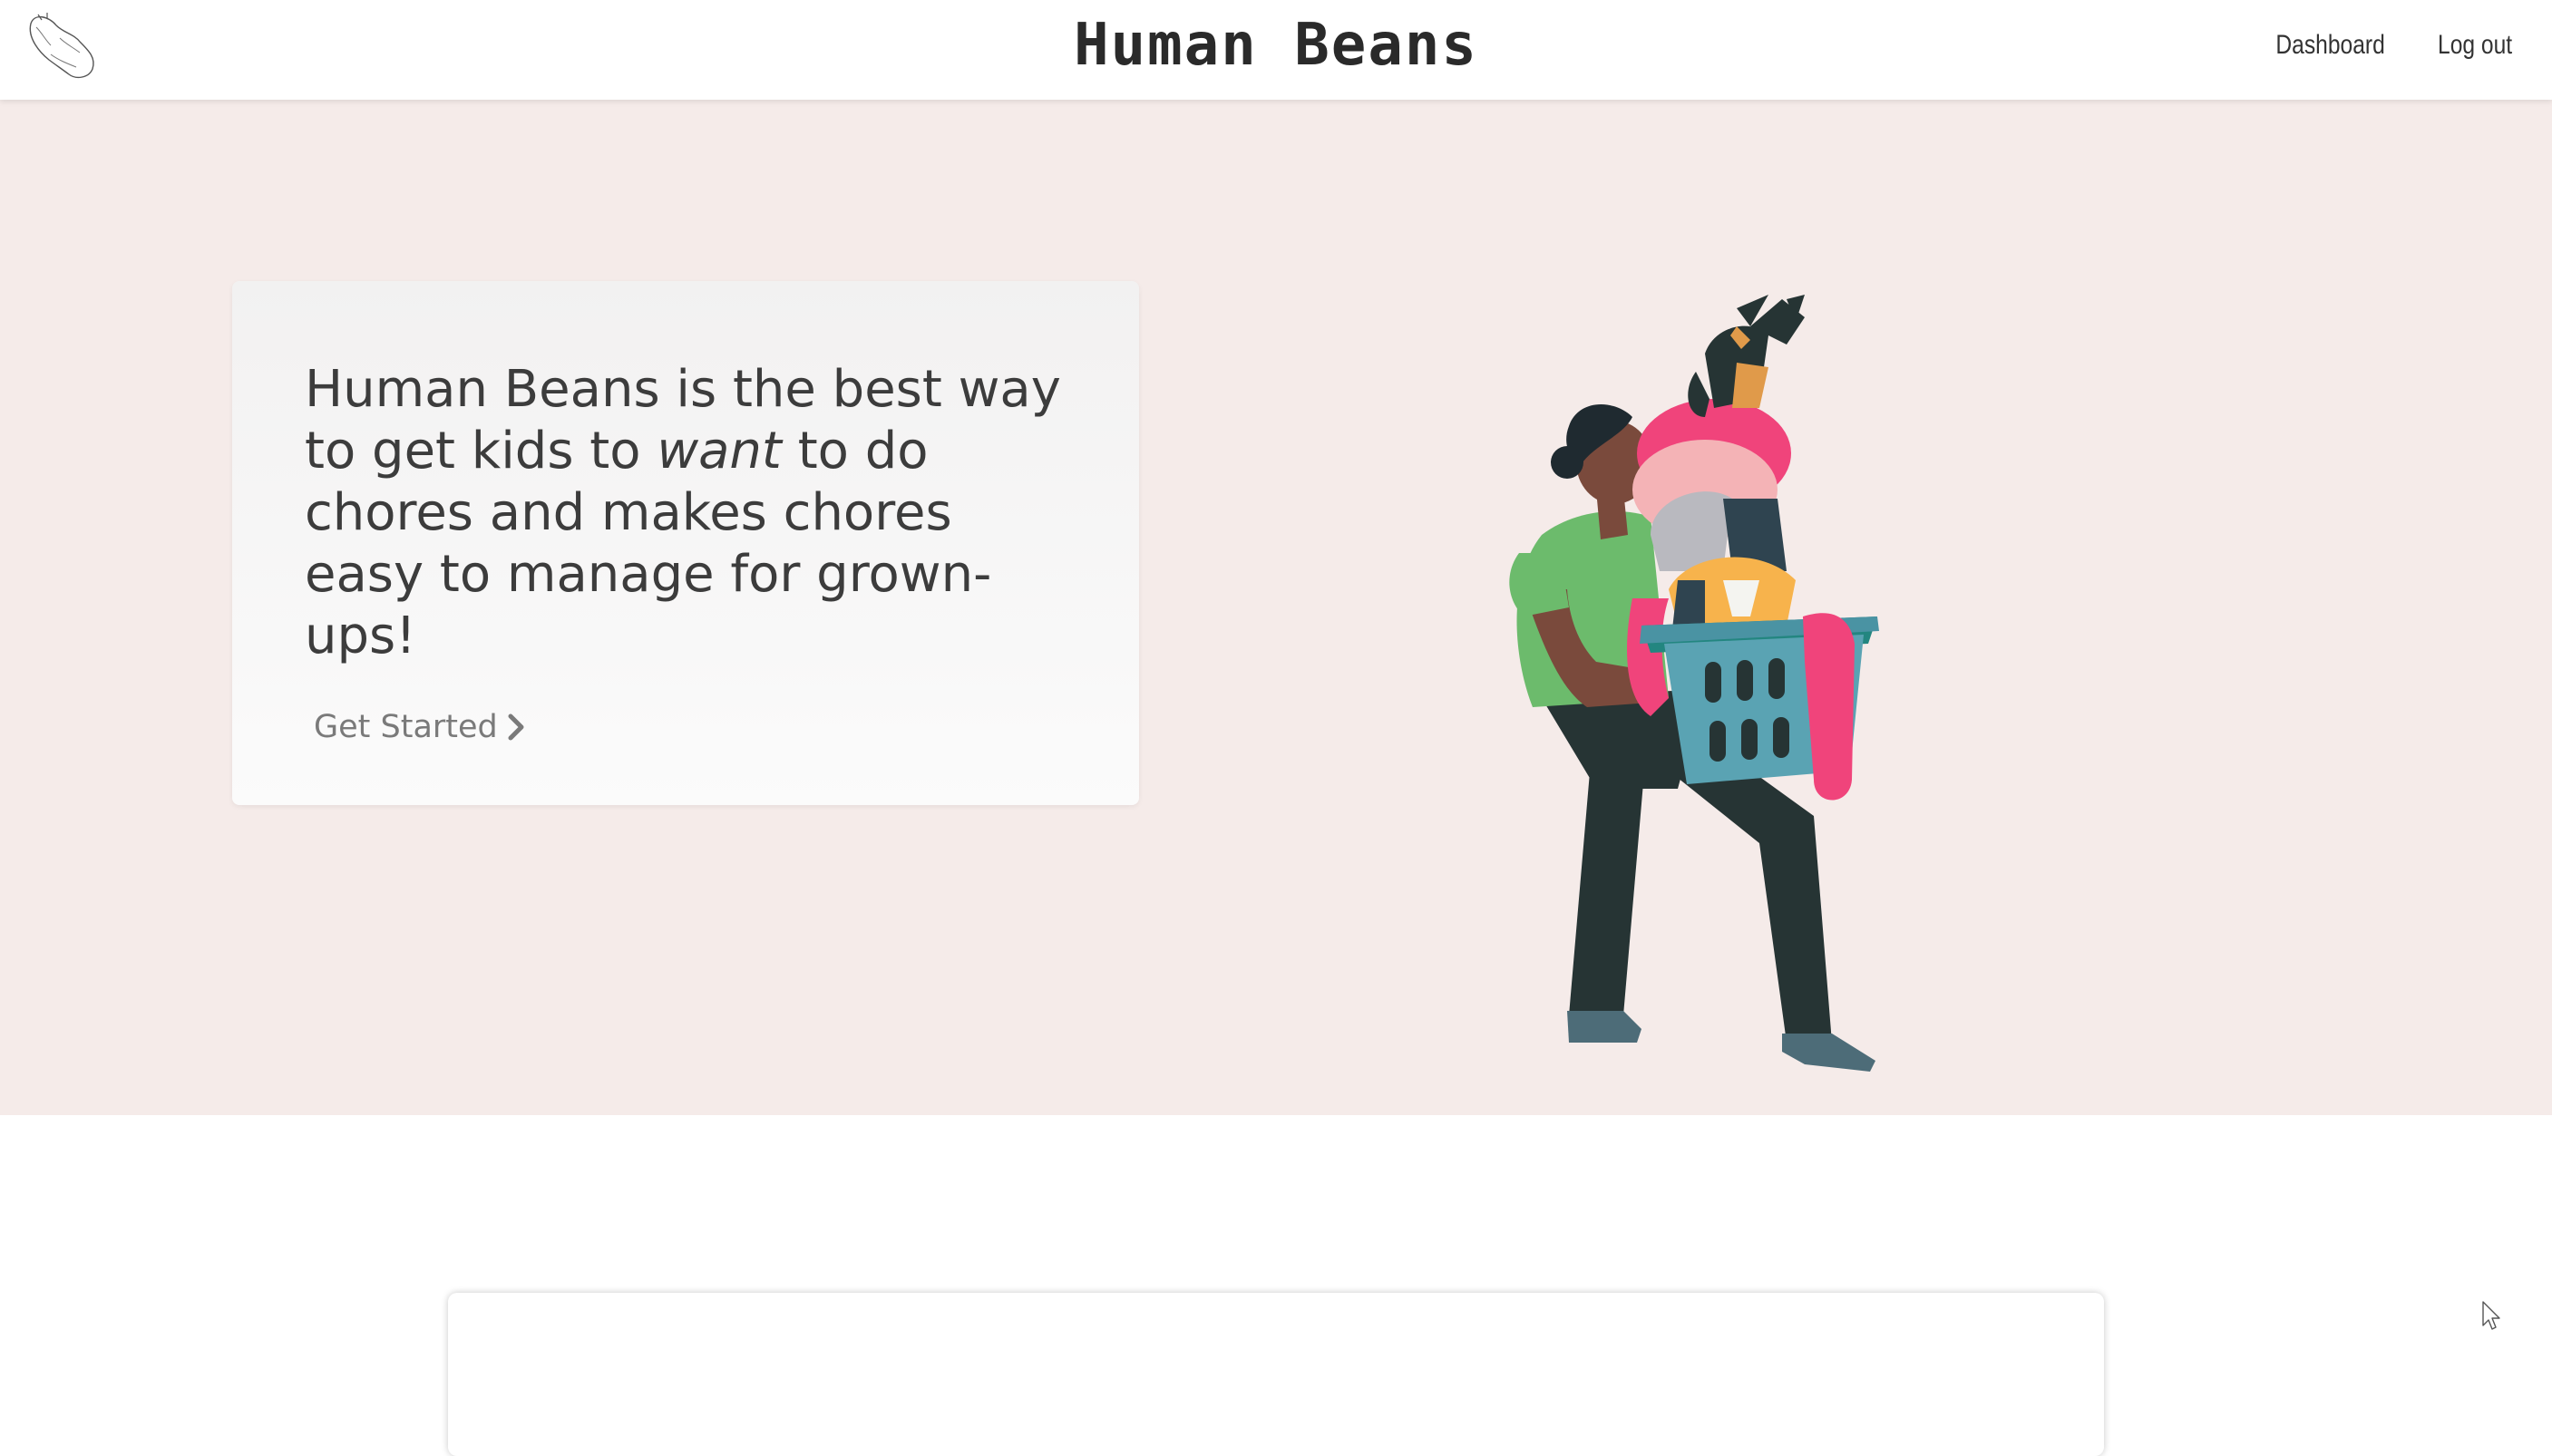 This screenshot has height=1456, width=2552. What do you see at coordinates (406, 727) in the screenshot?
I see `get-started-label: Get Started` at bounding box center [406, 727].